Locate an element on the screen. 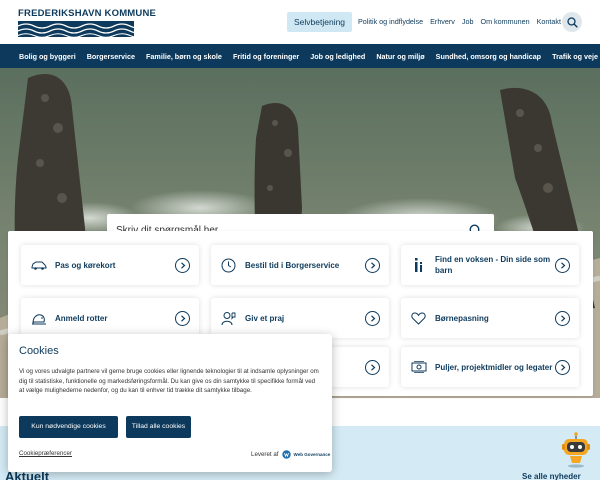  provider-name: Web Governance is located at coordinates (312, 454).